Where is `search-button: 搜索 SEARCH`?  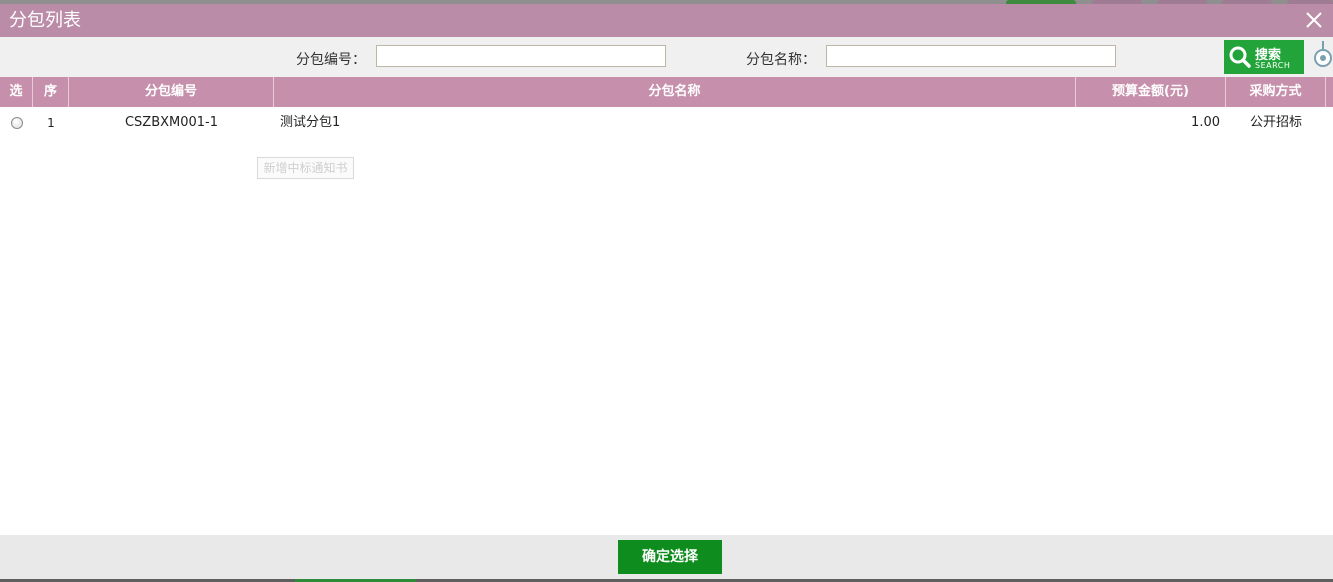
search-button: 搜索 SEARCH is located at coordinates (1264, 57).